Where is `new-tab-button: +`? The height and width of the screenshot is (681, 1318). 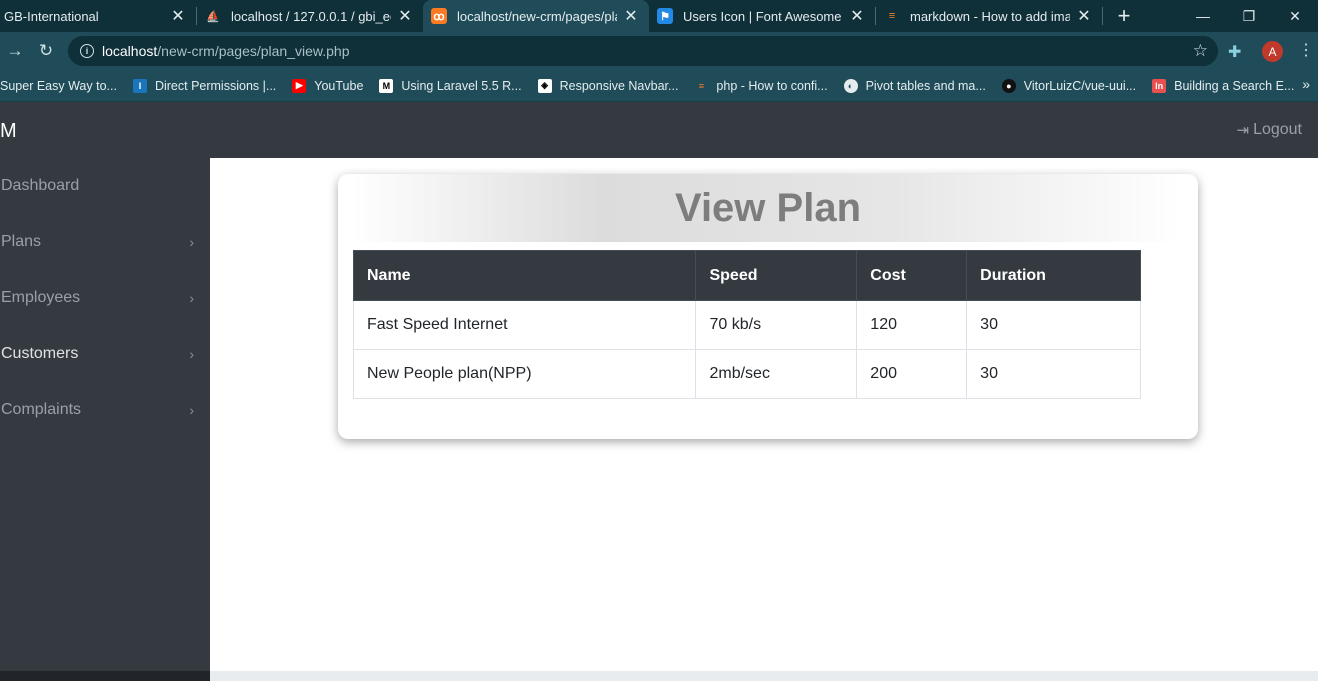 new-tab-button: + is located at coordinates (1124, 16).